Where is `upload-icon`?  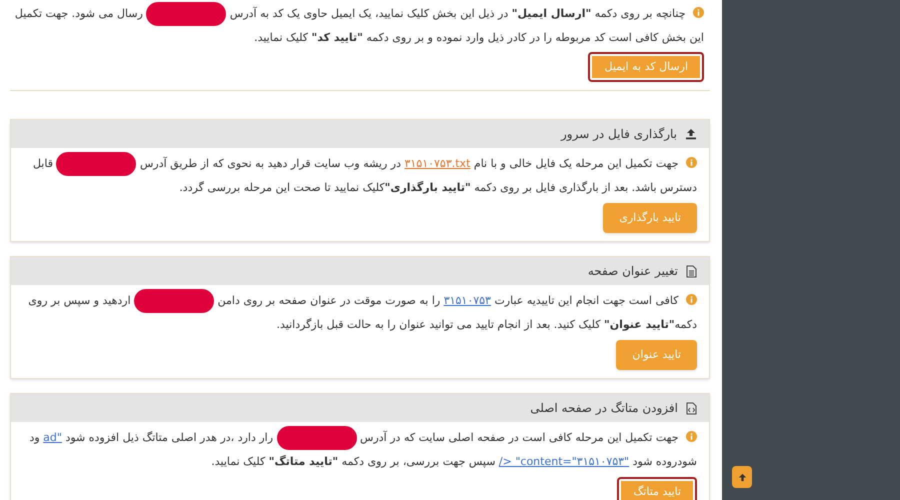
upload-icon is located at coordinates (691, 134).